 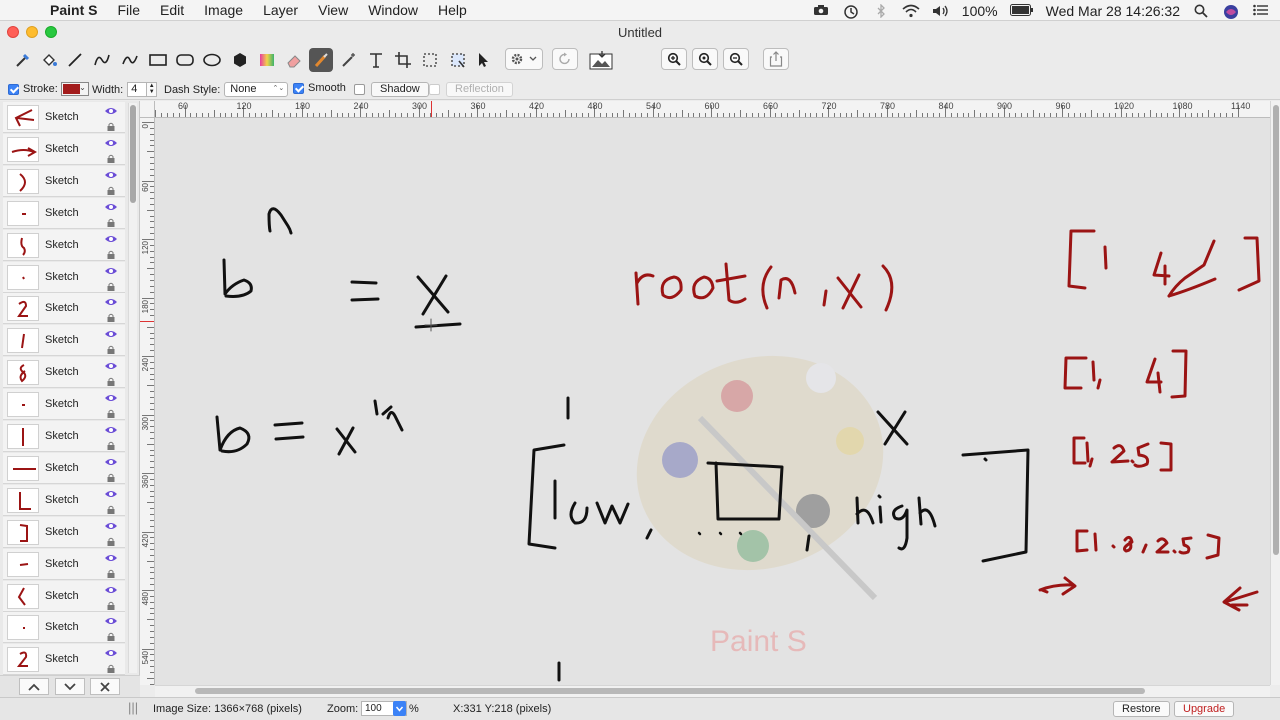 What do you see at coordinates (240, 60) in the screenshot?
I see `polygon-icon` at bounding box center [240, 60].